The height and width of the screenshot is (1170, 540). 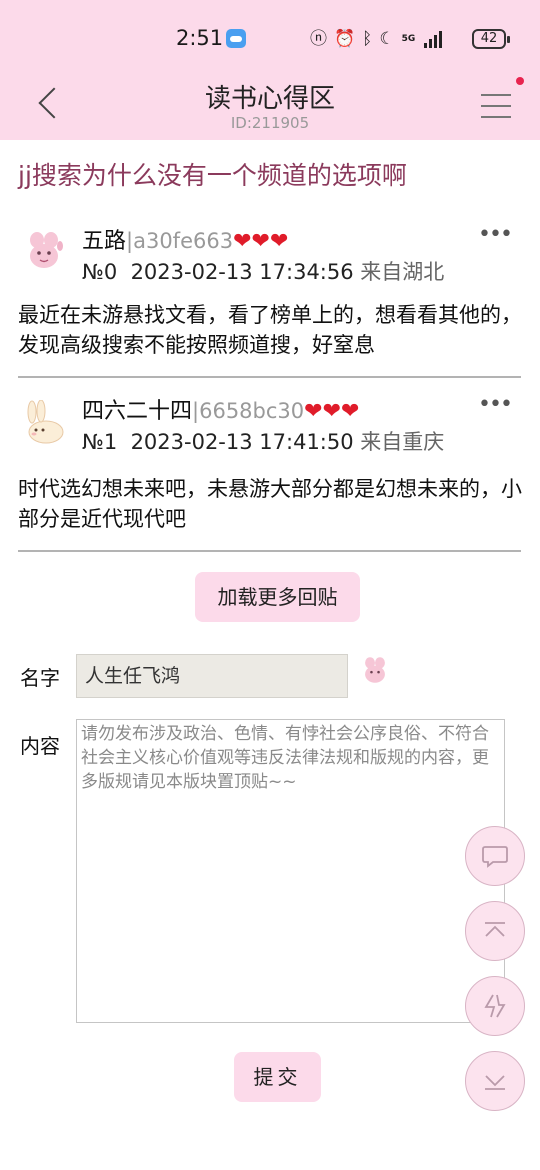 What do you see at coordinates (277, 597) in the screenshot?
I see `load-more-button: 加载更多回贴` at bounding box center [277, 597].